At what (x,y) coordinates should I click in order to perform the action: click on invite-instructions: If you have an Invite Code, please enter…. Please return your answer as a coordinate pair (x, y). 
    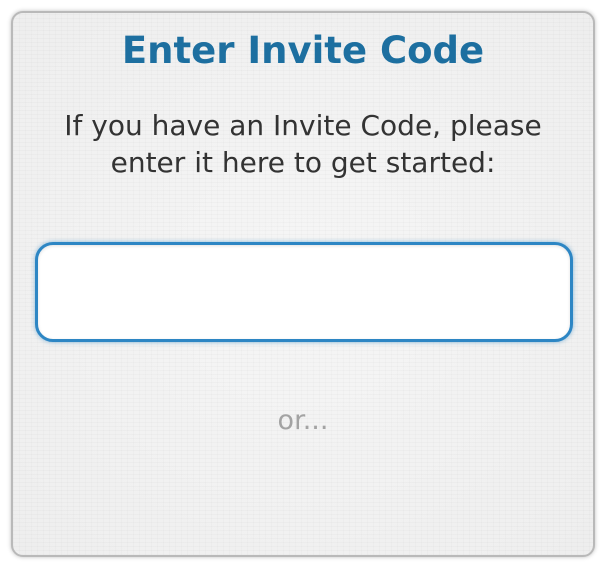
    Looking at the image, I should click on (303, 144).